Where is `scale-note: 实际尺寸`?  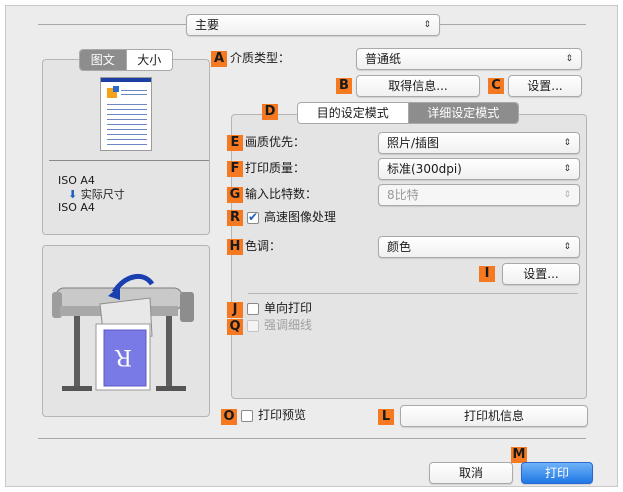 scale-note: 实际尺寸 is located at coordinates (102, 194).